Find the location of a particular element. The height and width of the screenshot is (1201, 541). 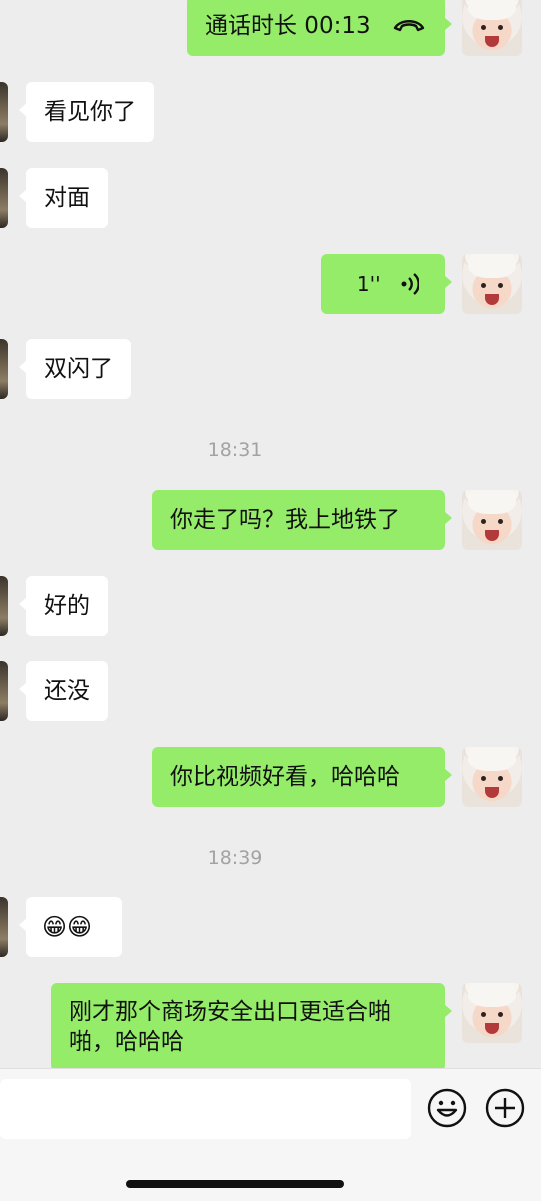

message-text: 对面 is located at coordinates (67, 198).